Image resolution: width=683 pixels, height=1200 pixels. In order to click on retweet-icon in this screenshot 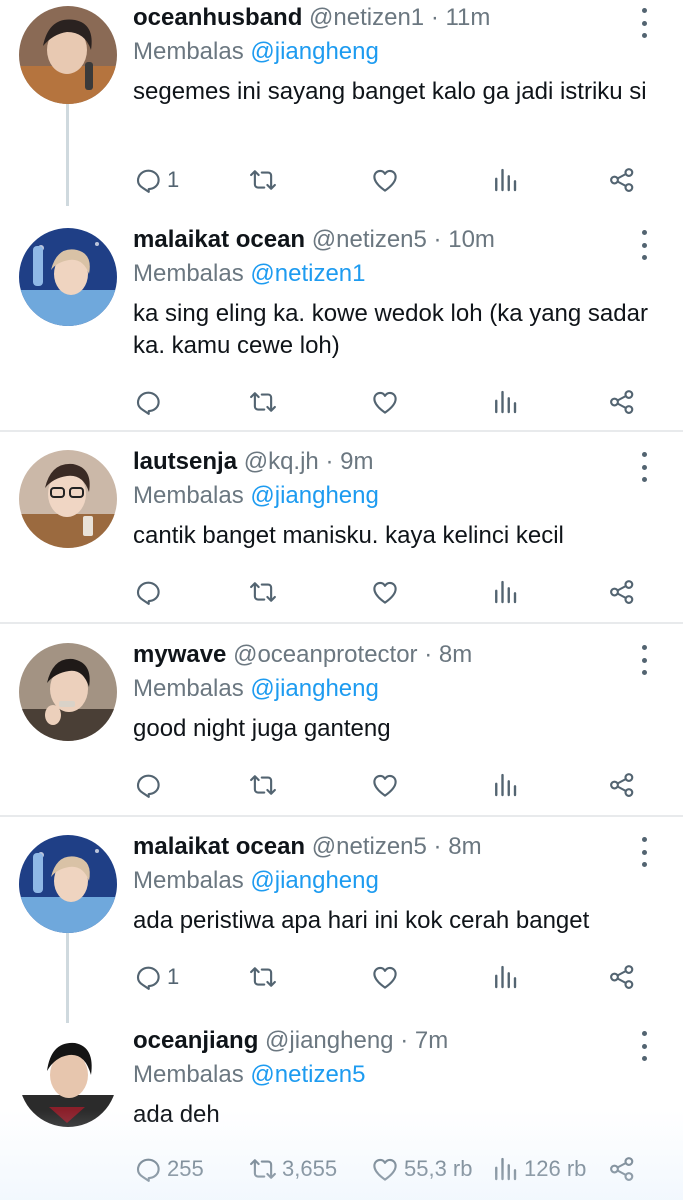, I will do `click(263, 402)`.